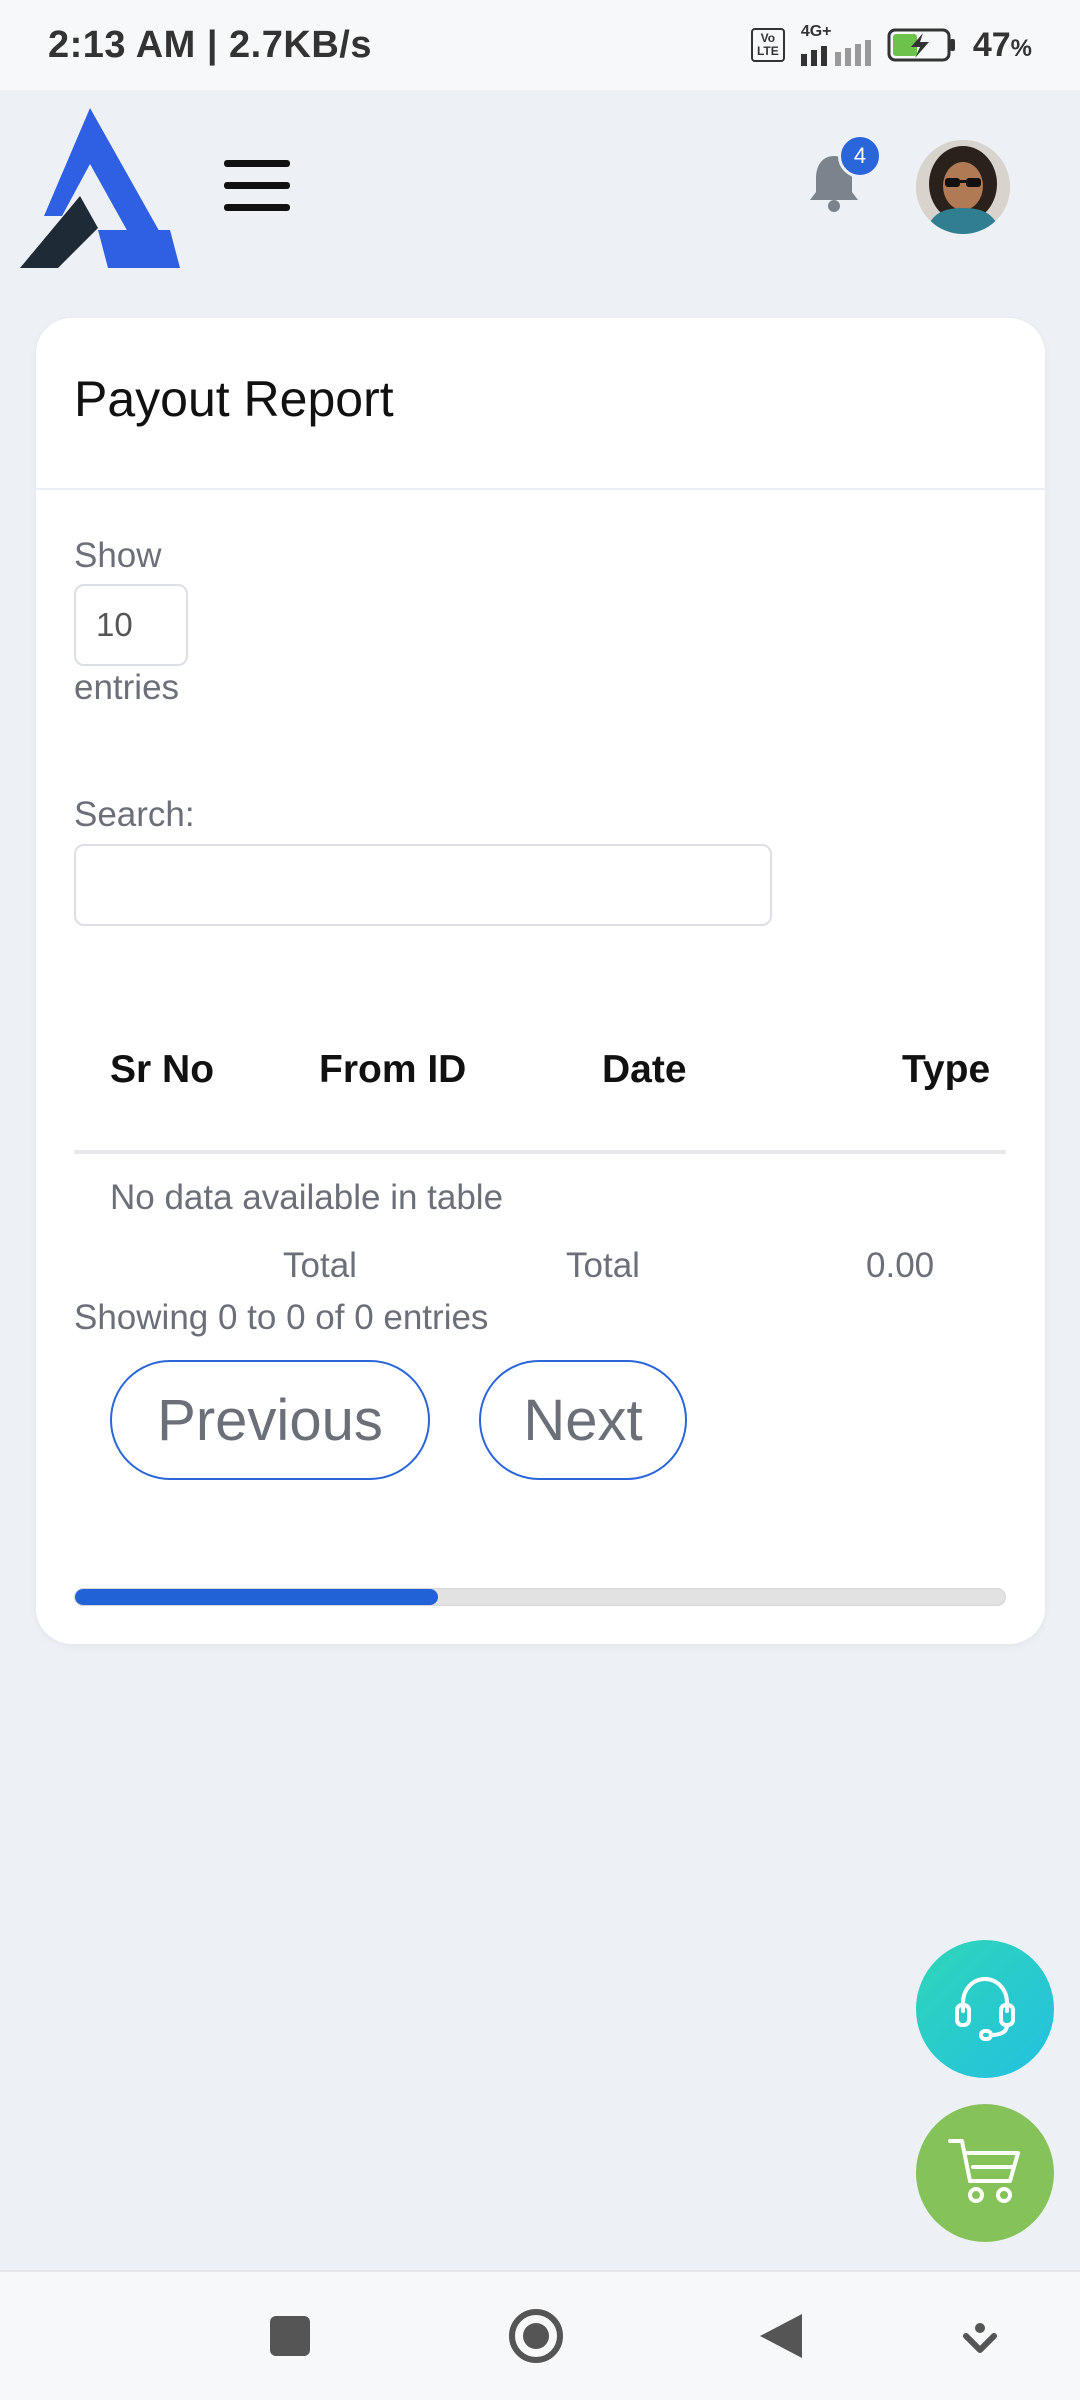  Describe the element at coordinates (234, 399) in the screenshot. I see `page-title: Payout Report` at that location.